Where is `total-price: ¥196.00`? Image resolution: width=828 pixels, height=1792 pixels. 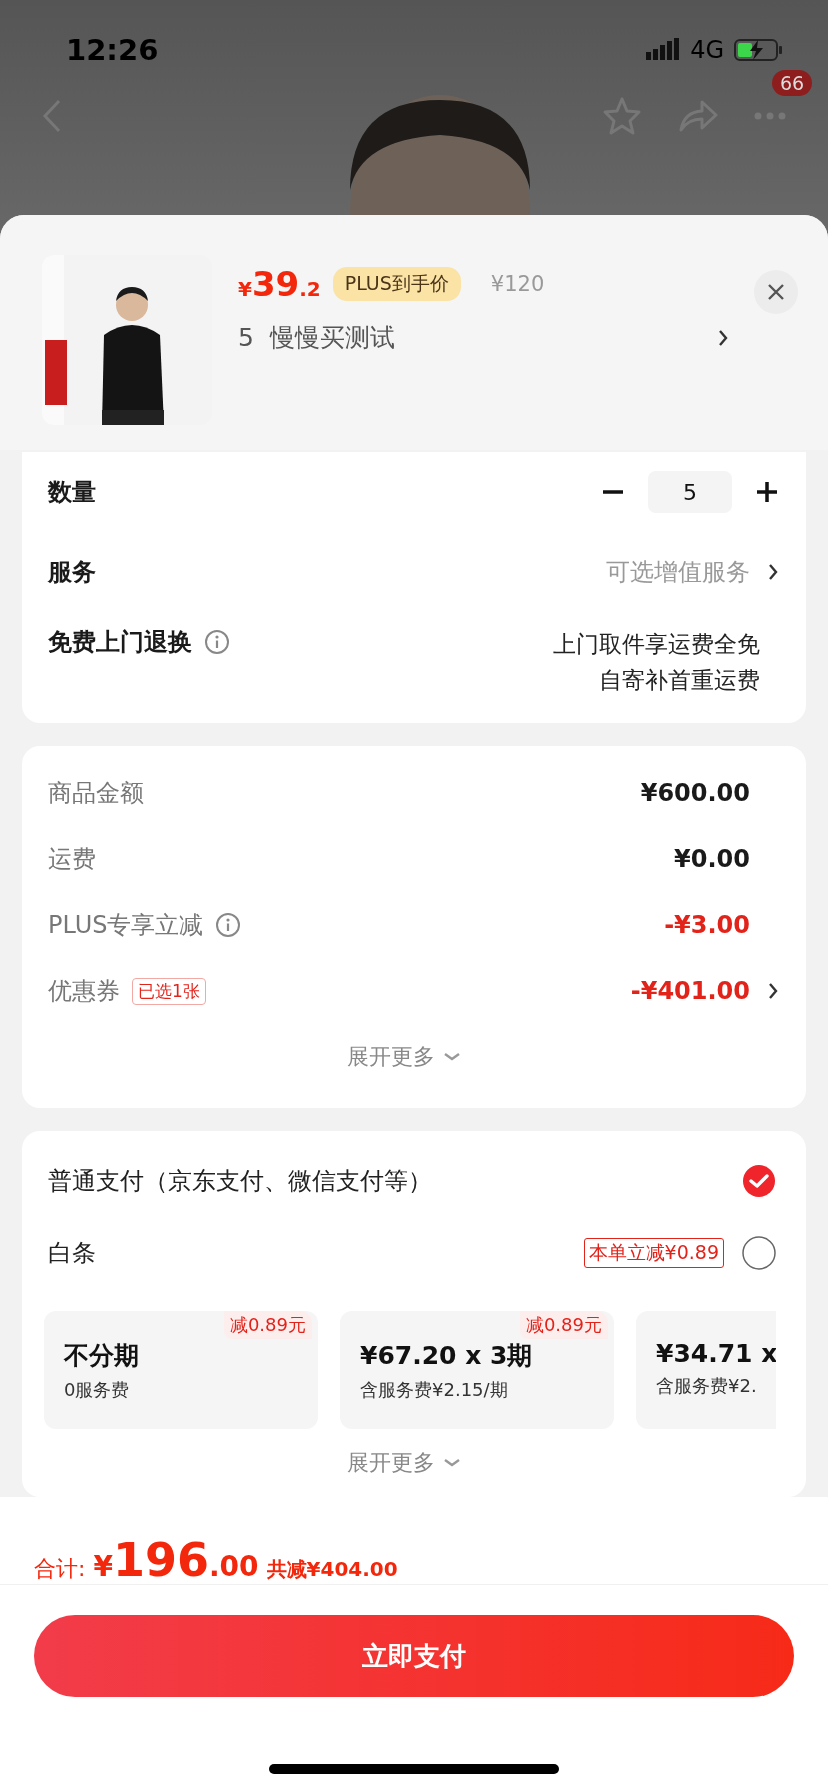 total-price: ¥196.00 is located at coordinates (176, 1560).